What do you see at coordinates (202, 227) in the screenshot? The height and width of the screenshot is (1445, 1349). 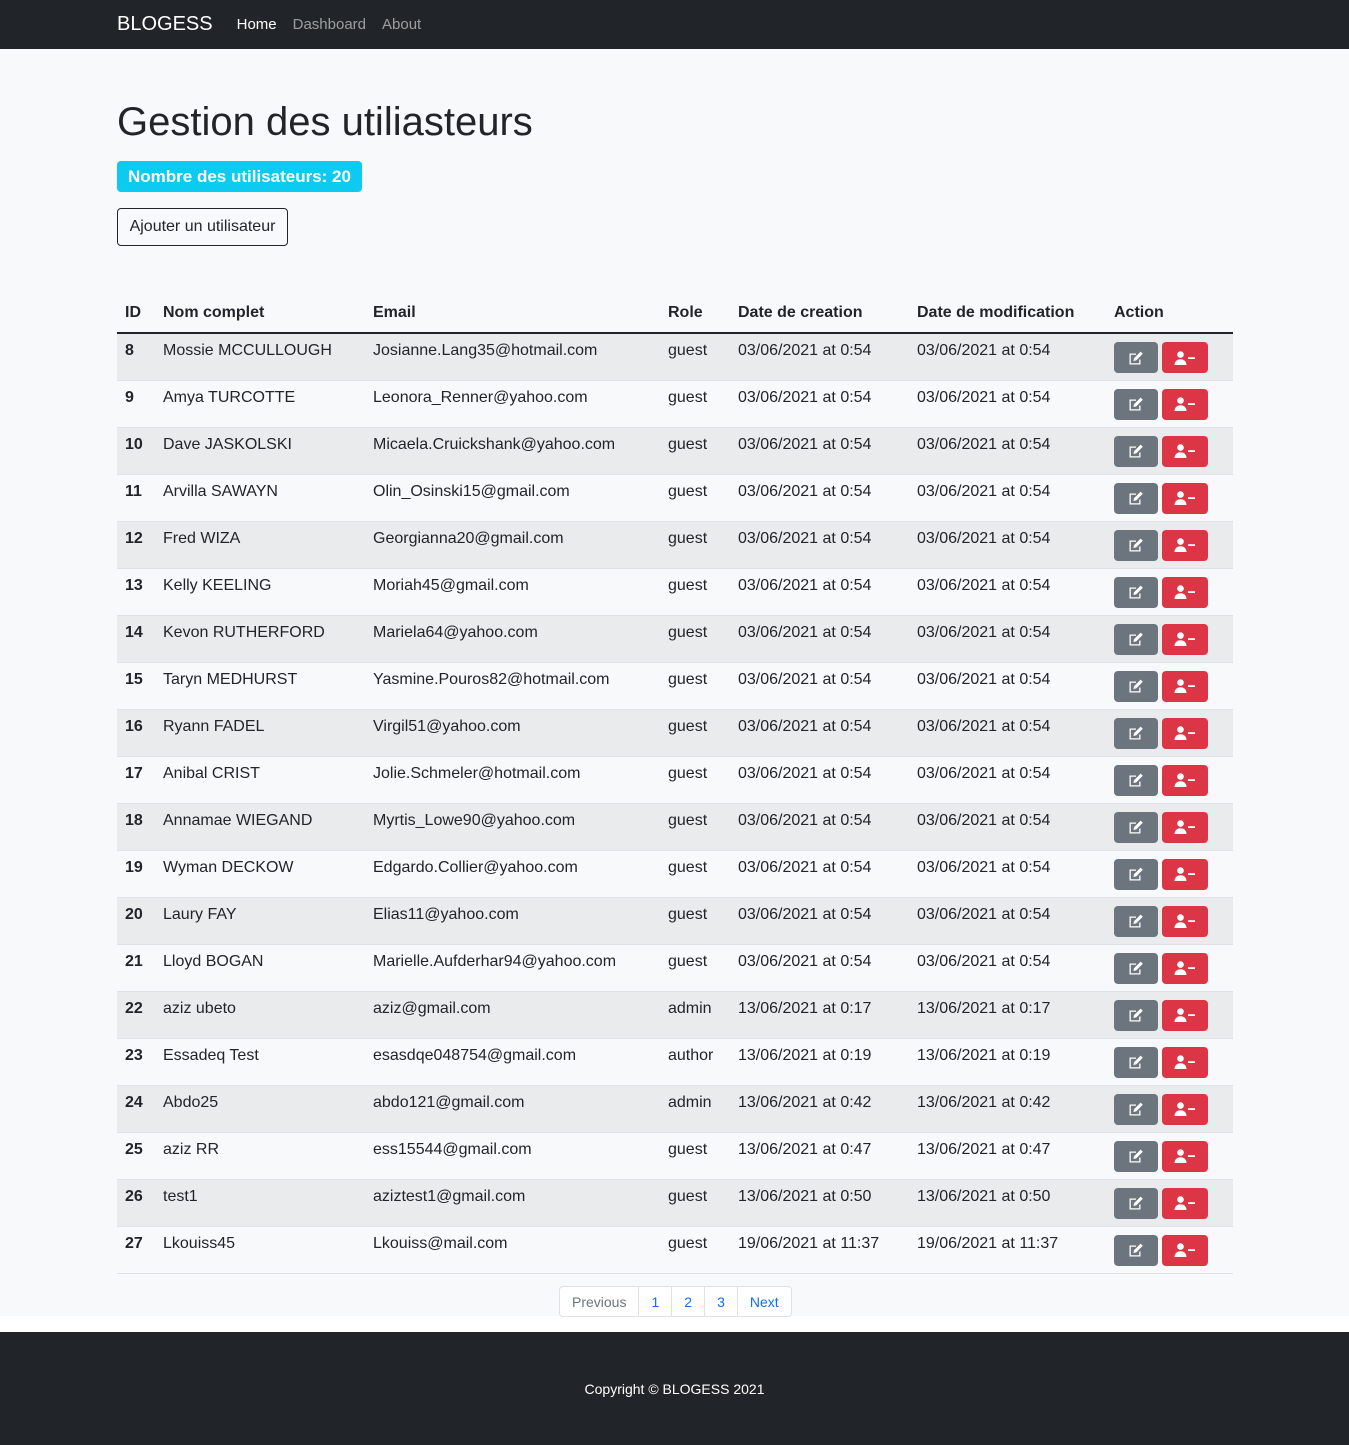 I see `add-user-button: Ajouter un utilisateur` at bounding box center [202, 227].